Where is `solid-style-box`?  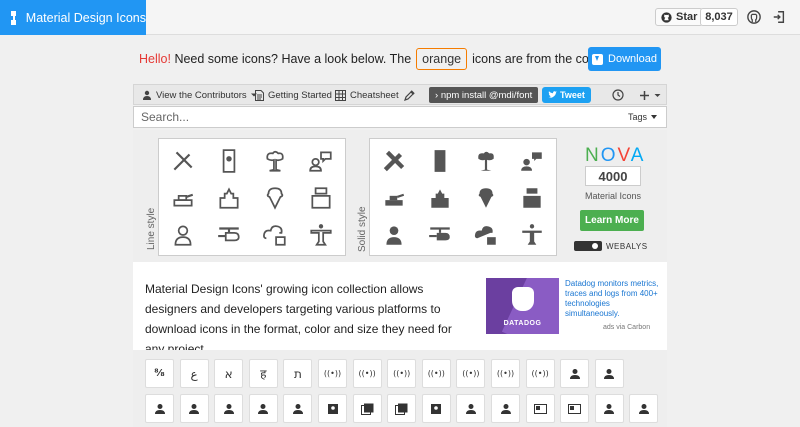 solid-style-box is located at coordinates (463, 197).